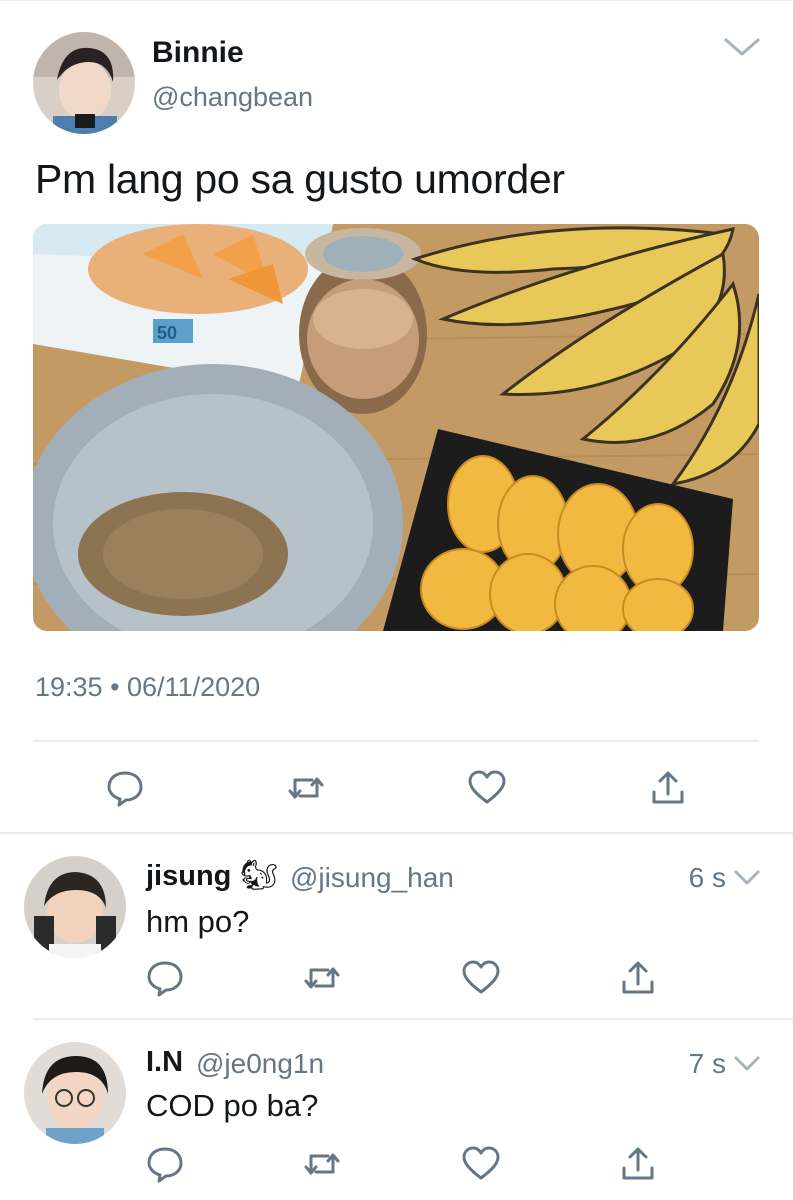 This screenshot has width=793, height=1200. I want to click on handle: @changbean, so click(232, 97).